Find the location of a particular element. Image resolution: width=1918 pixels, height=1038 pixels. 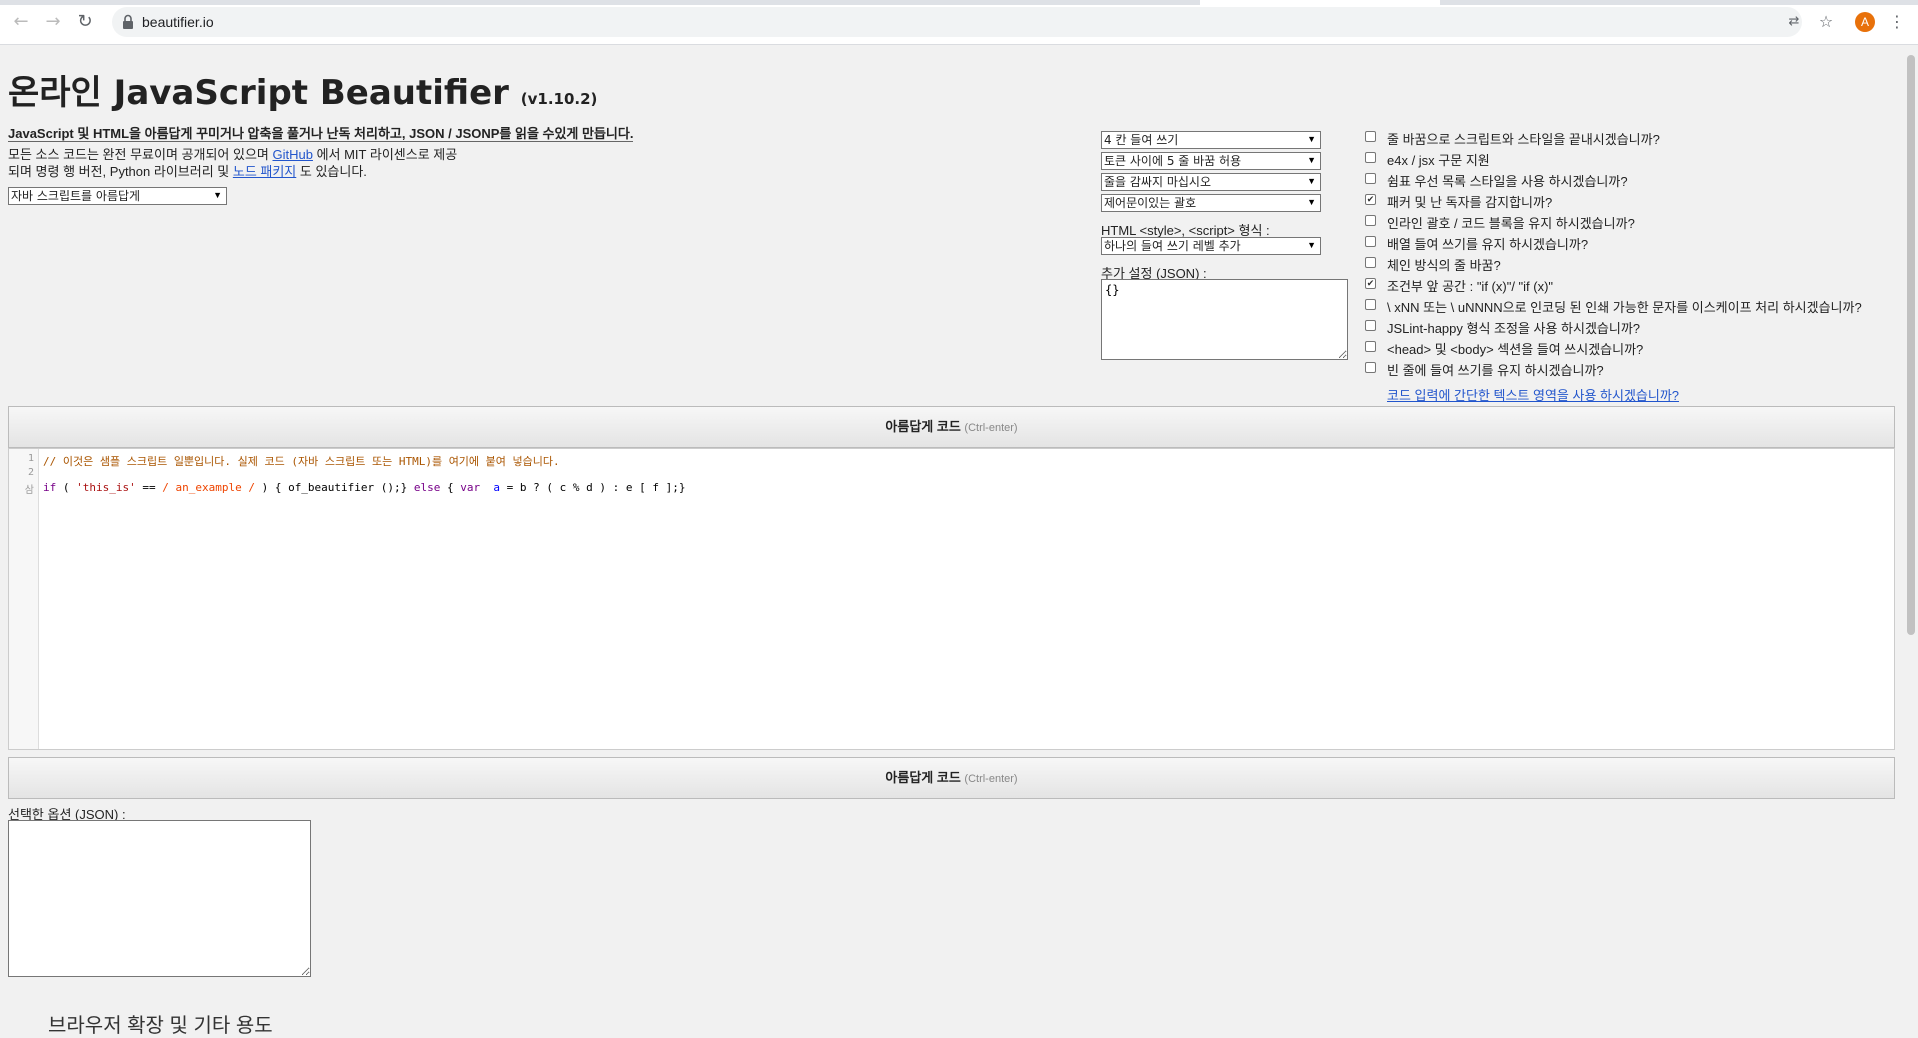

checkbox-label: 줄 바꿈으로 스크립트와 스타일을 끝내시겠습니까? is located at coordinates (1523, 139).